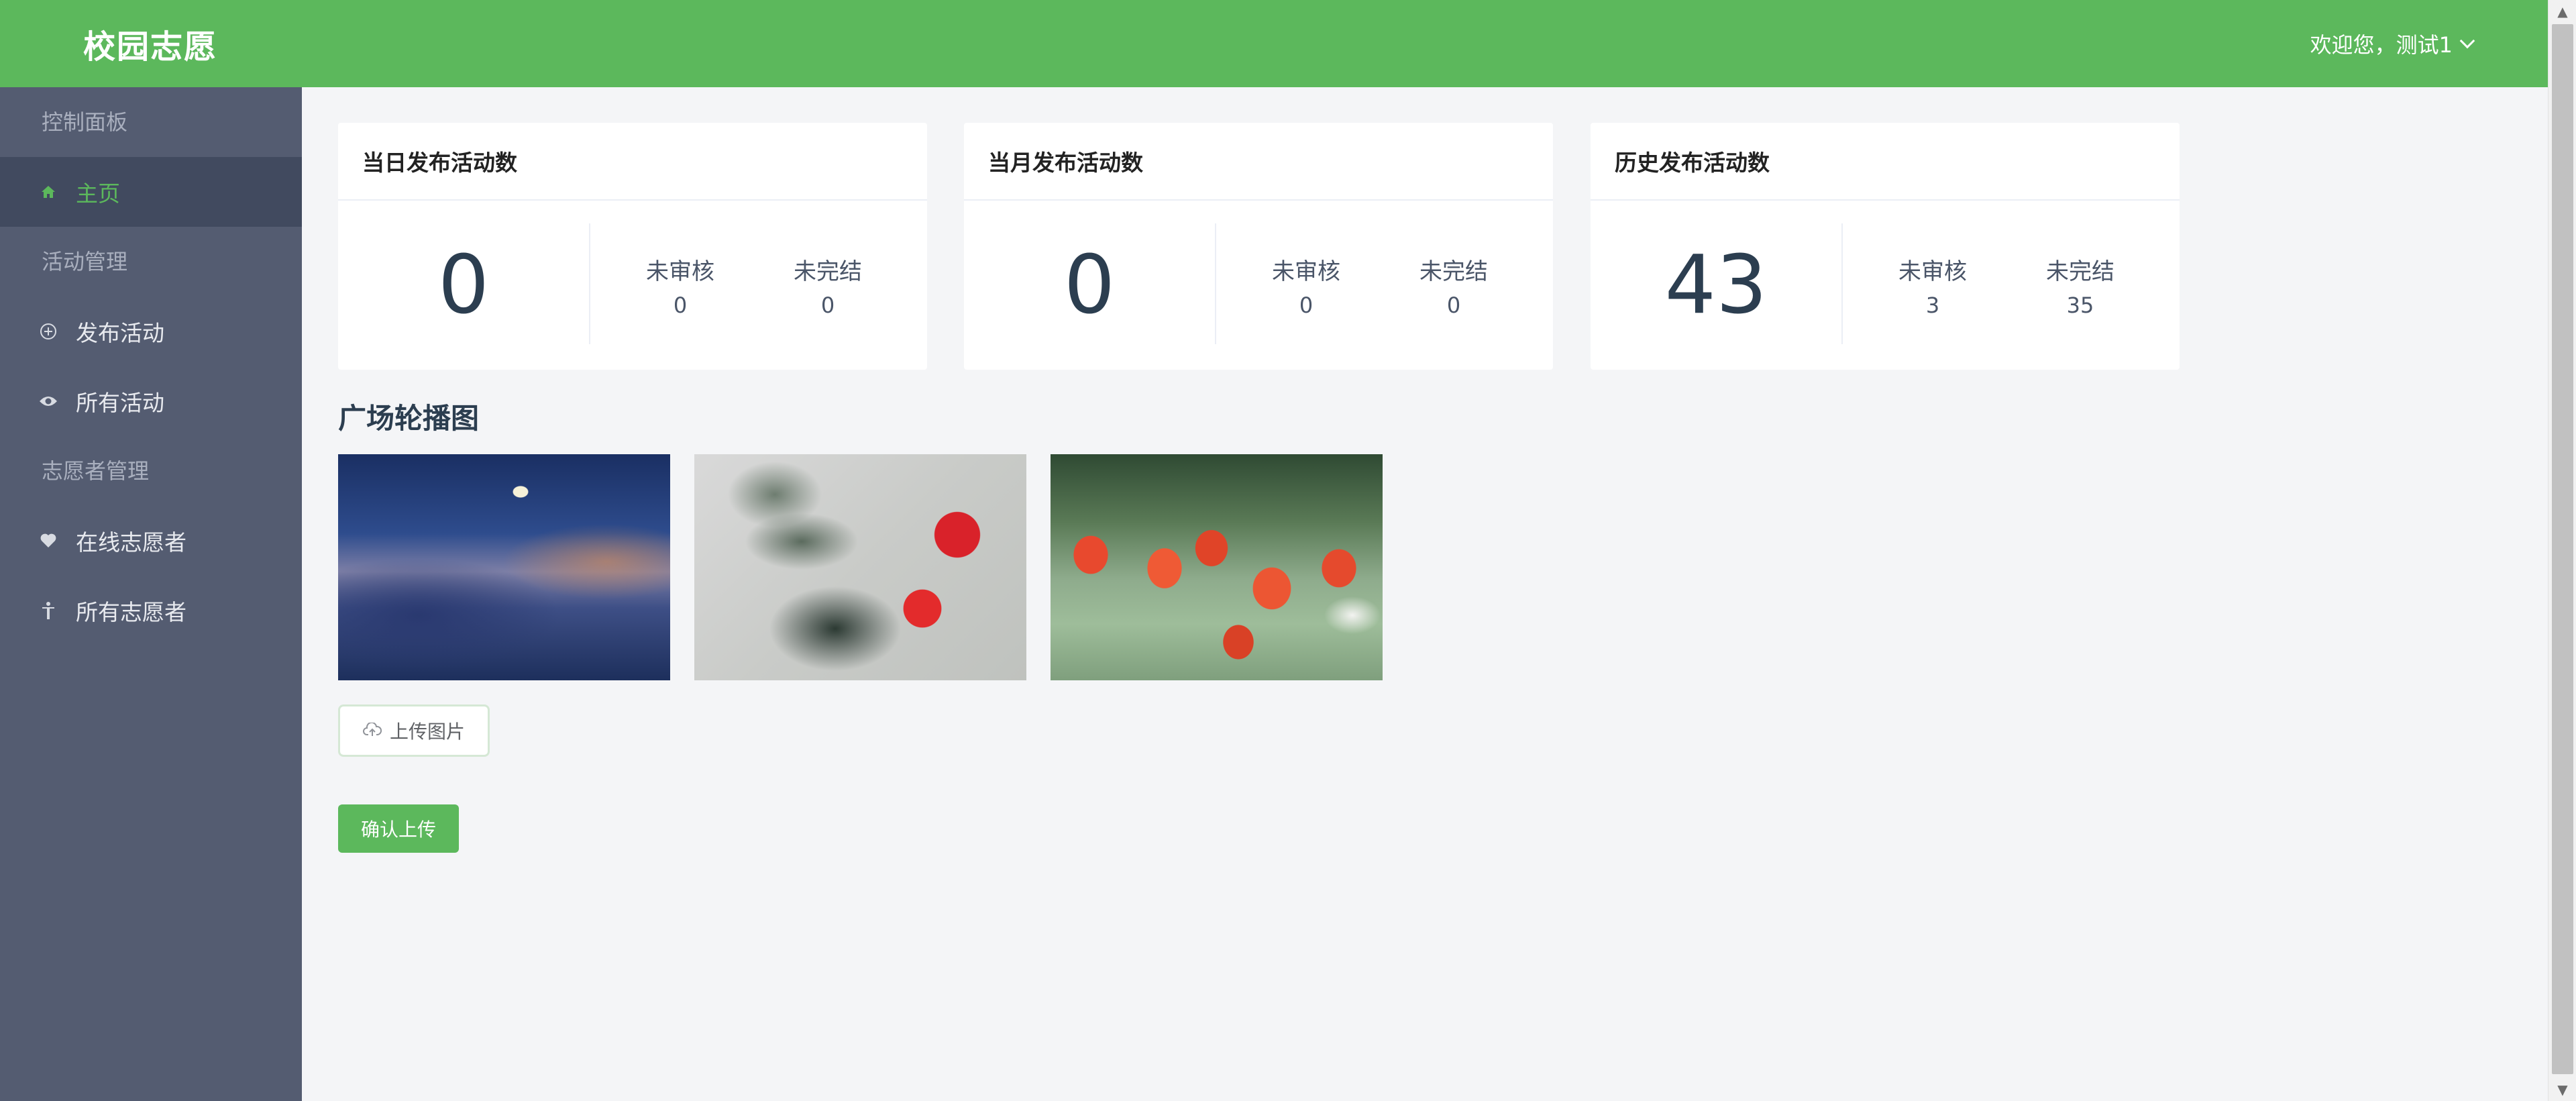  I want to click on sidebar-item-label: 发布活动, so click(120, 333).